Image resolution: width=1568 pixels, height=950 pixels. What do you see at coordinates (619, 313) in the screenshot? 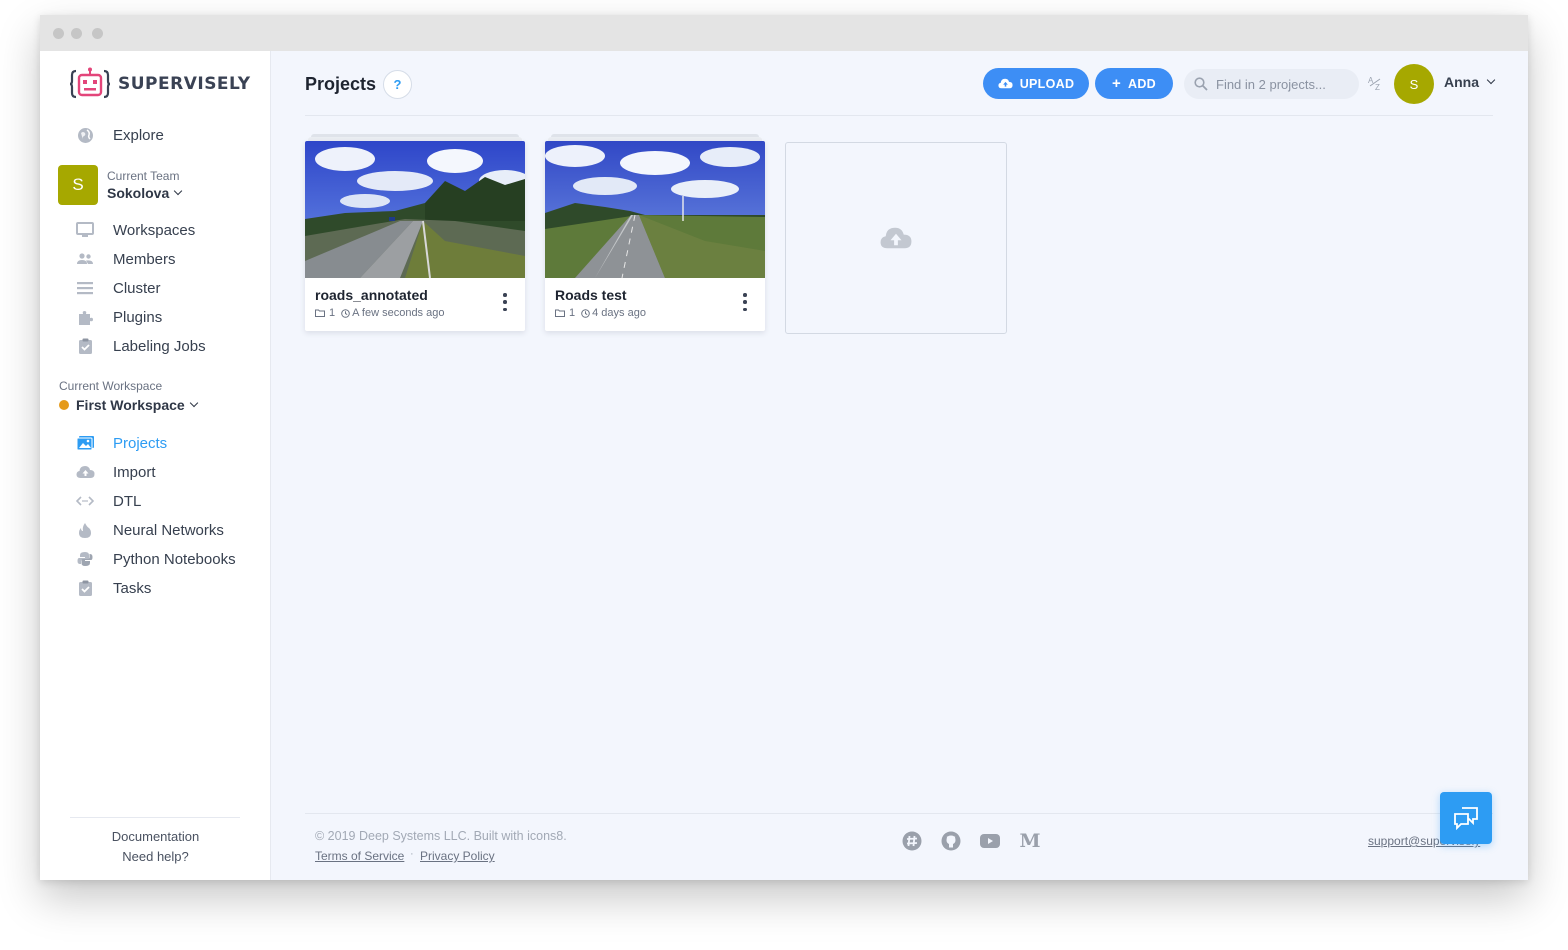
I see `updated-time: 4 days ago` at bounding box center [619, 313].